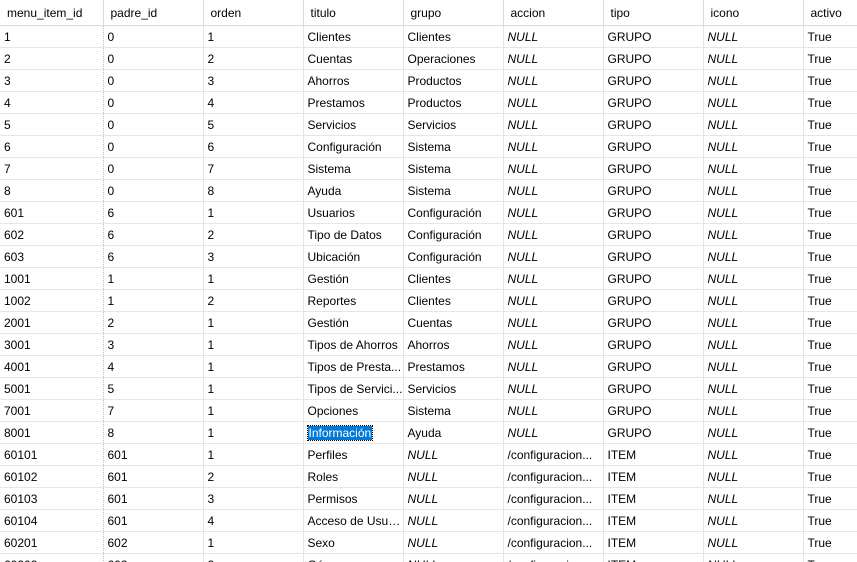 The image size is (857, 562). What do you see at coordinates (353, 498) in the screenshot?
I see `cell-titulo: Permisos` at bounding box center [353, 498].